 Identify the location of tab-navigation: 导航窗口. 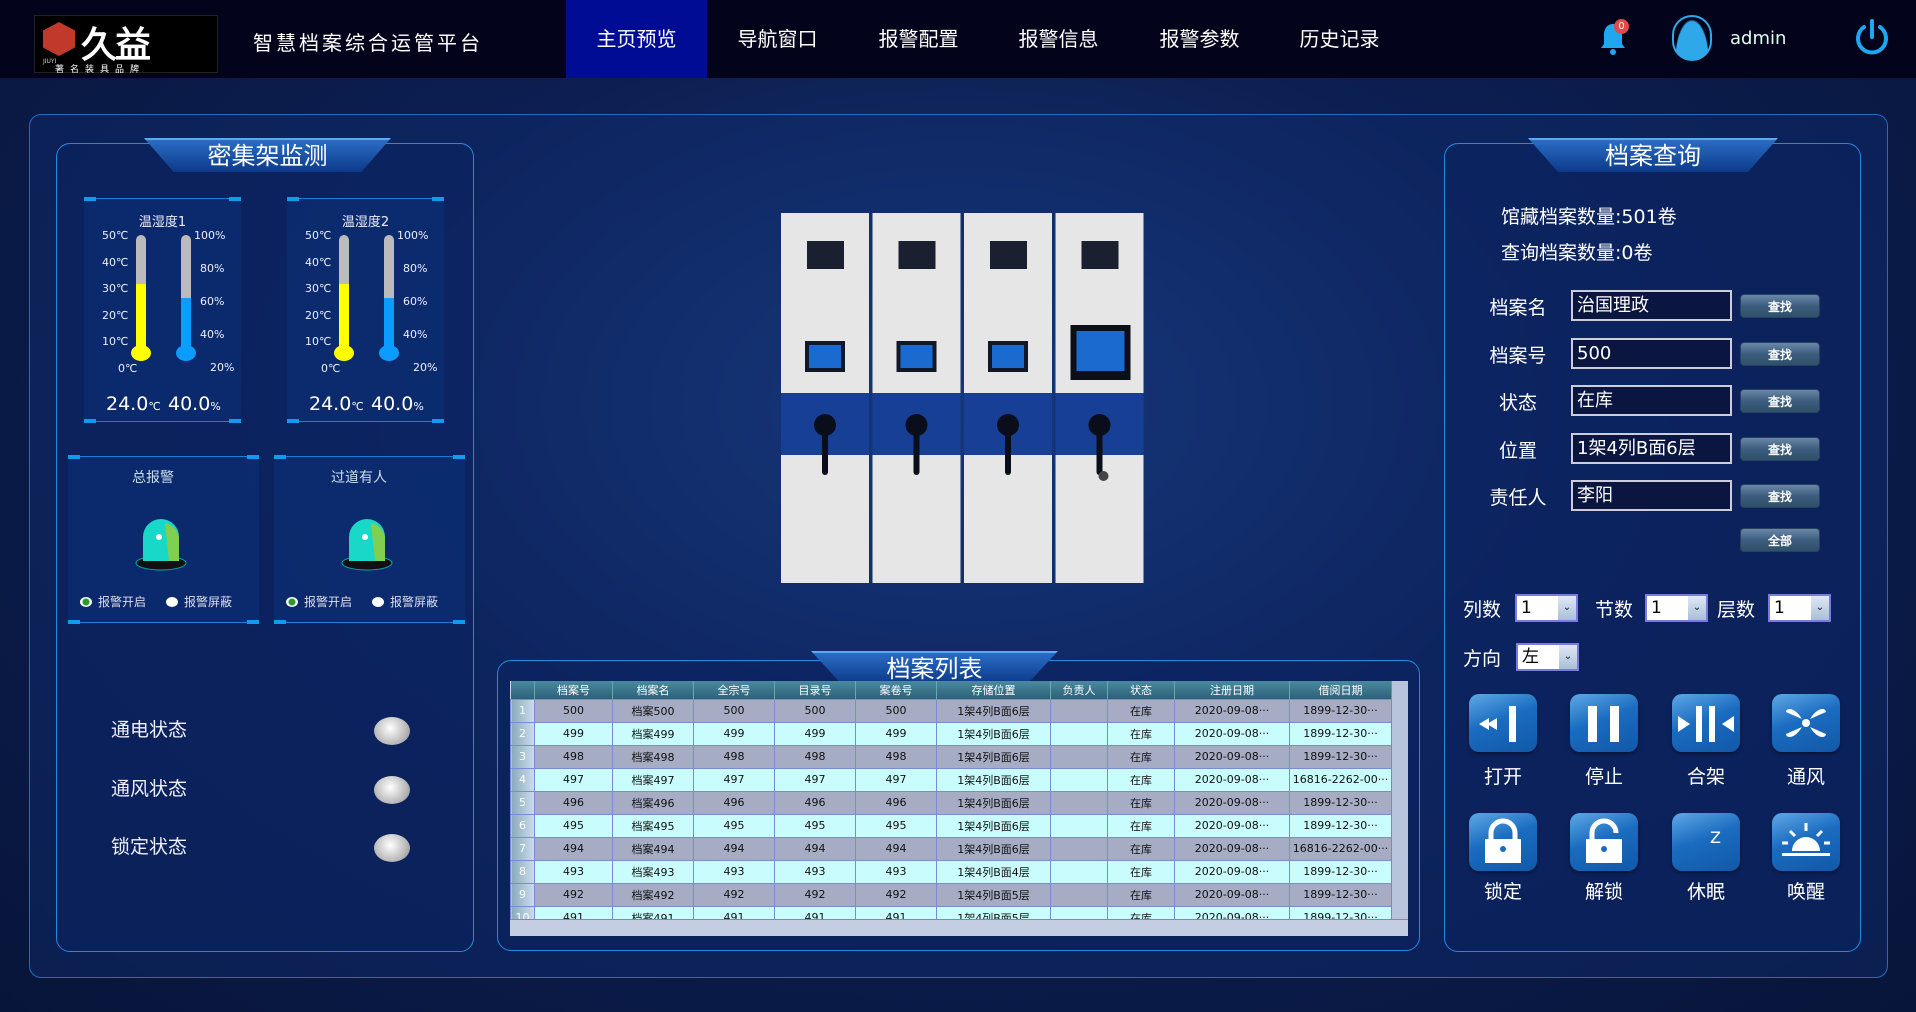
(777, 39).